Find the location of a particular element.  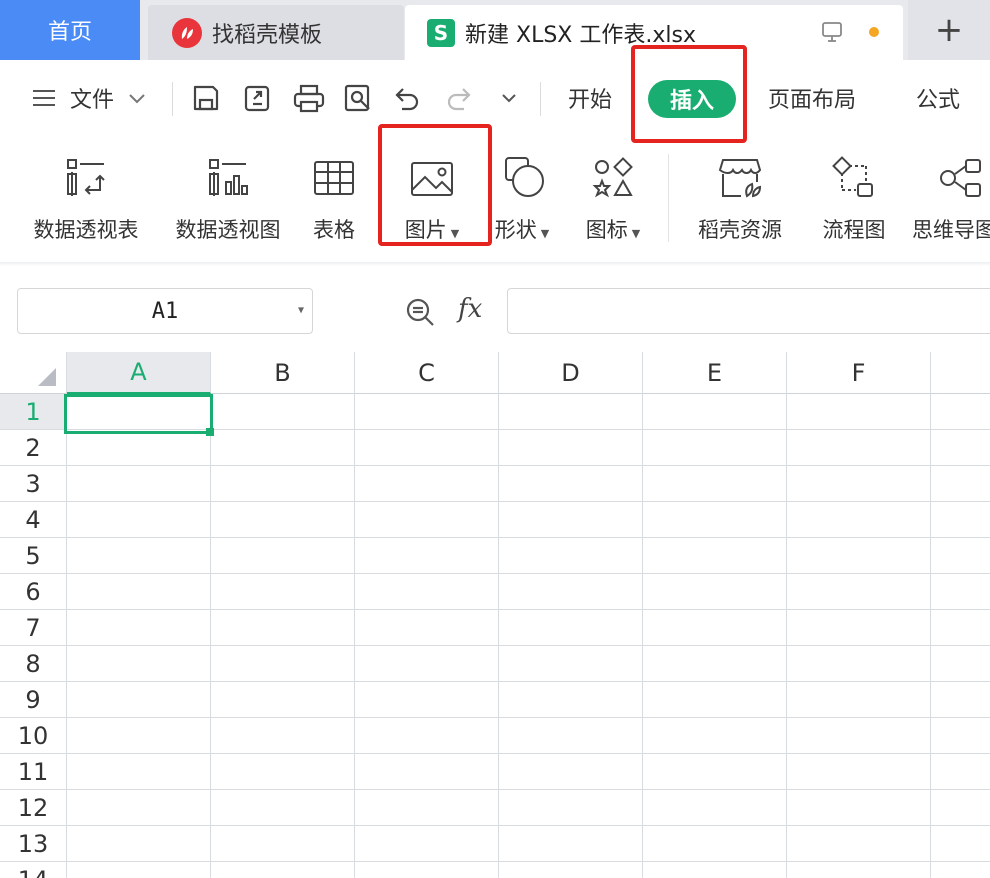

select-all-icon is located at coordinates (47, 377).